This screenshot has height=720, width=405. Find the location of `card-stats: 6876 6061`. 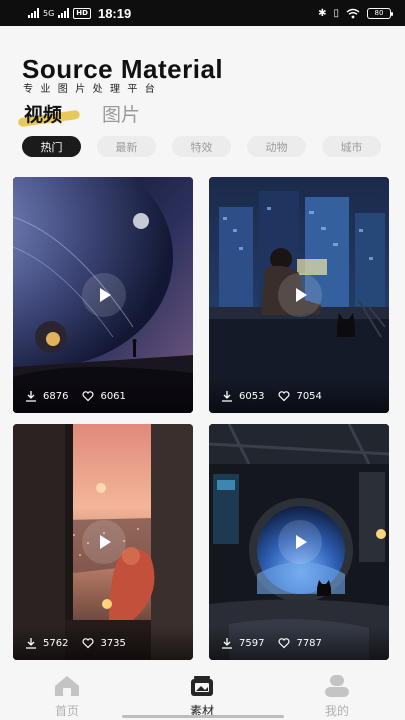

card-stats: 6876 6061 is located at coordinates (103, 396).